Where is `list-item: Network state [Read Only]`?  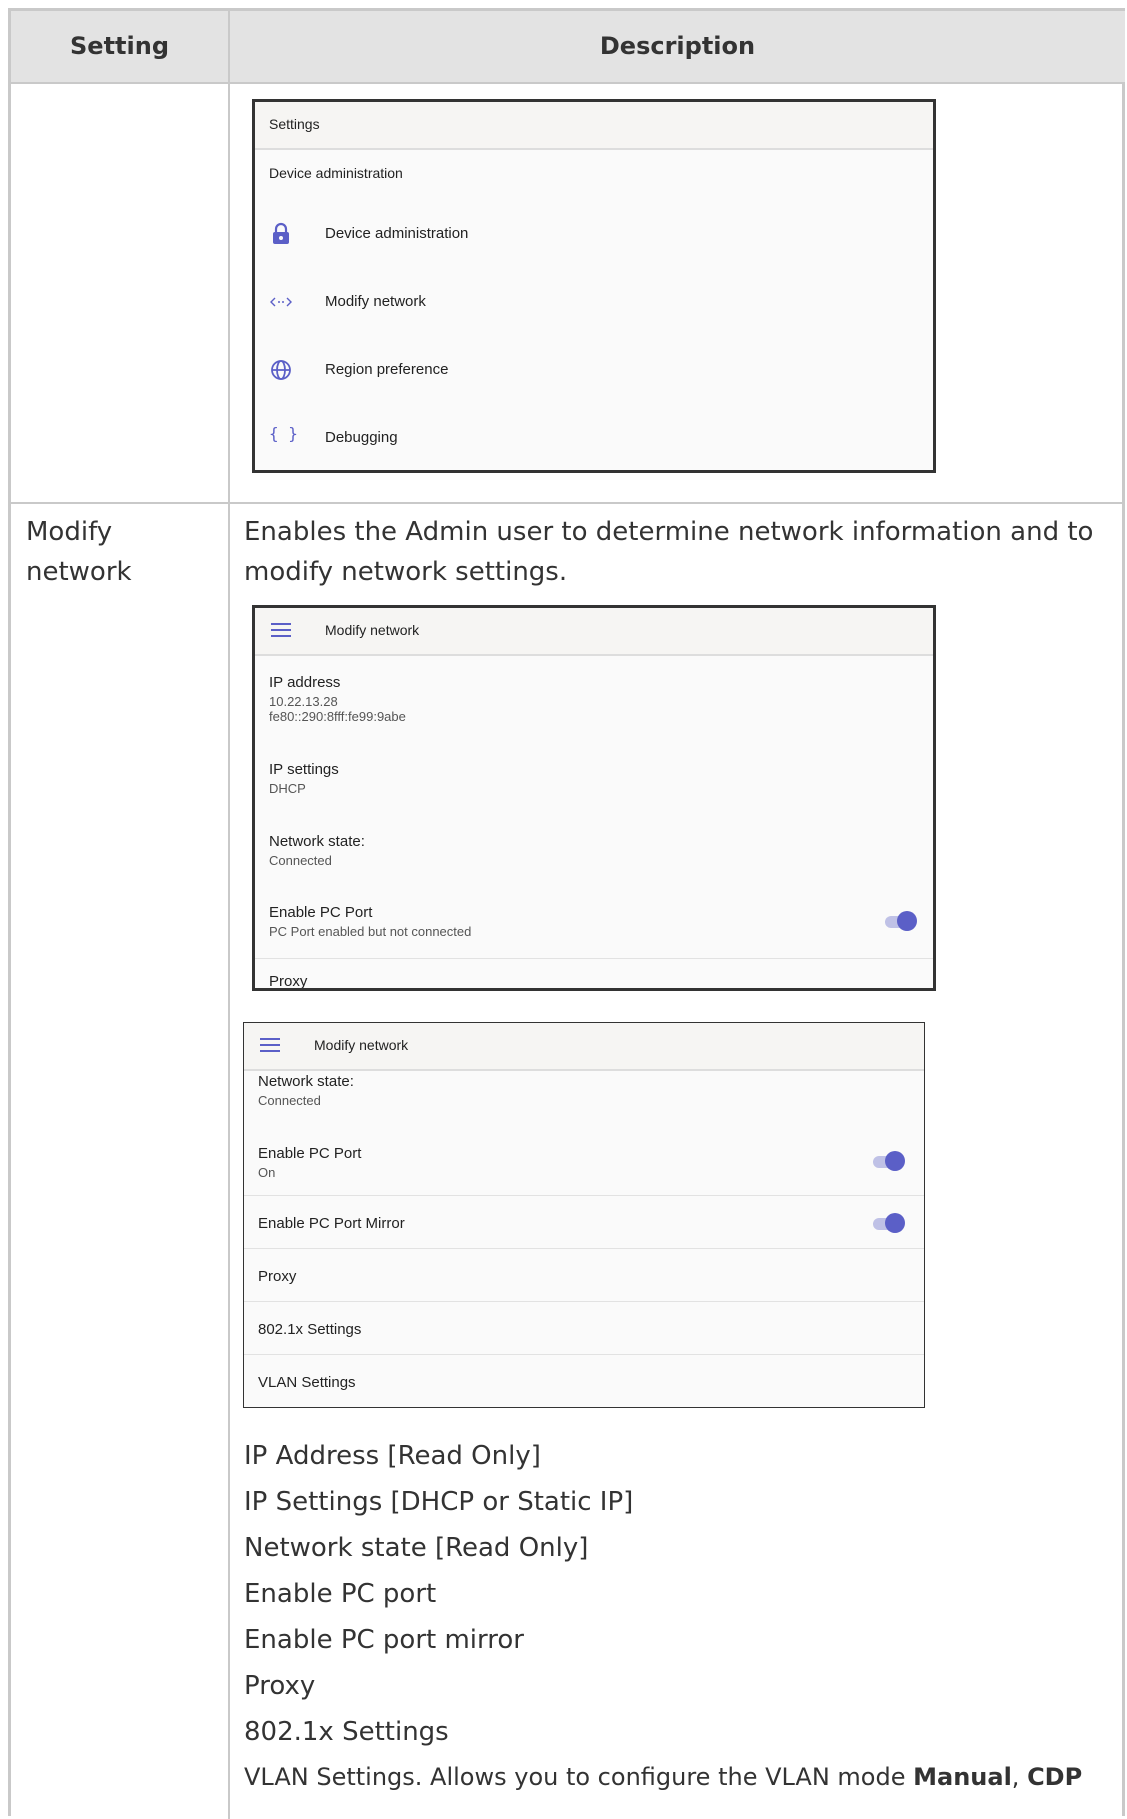
list-item: Network state [Read Only] is located at coordinates (416, 1548).